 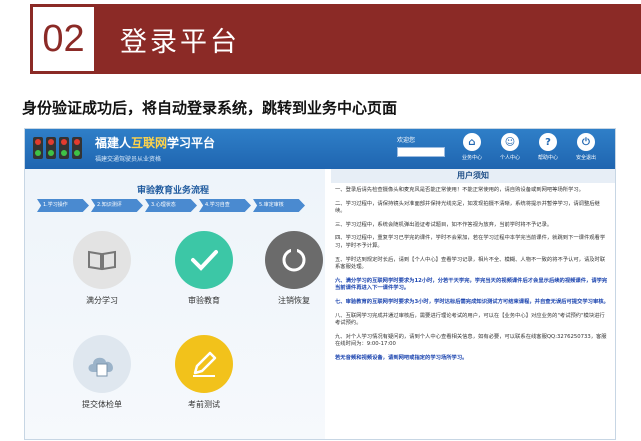 What do you see at coordinates (173, 191) in the screenshot?
I see `flow-title: 审验教育业务流程` at bounding box center [173, 191].